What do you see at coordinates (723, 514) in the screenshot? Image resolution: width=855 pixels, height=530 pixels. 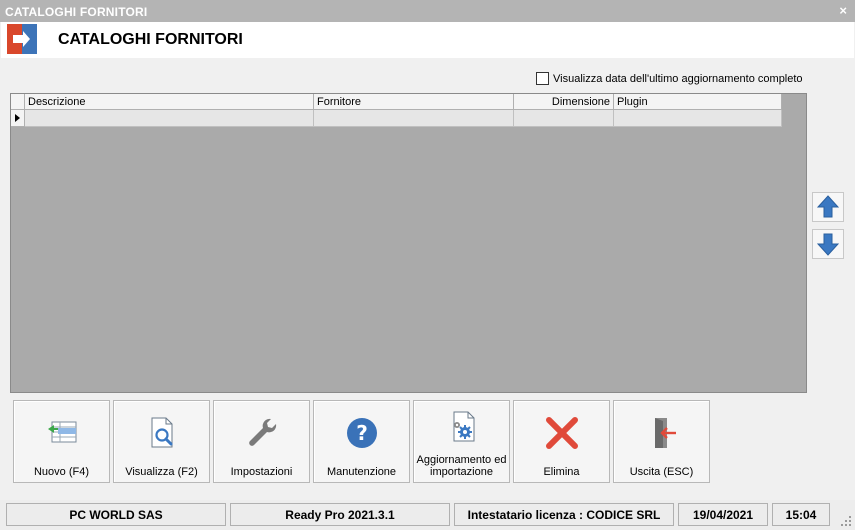 I see `status-date: 19/04/2021` at bounding box center [723, 514].